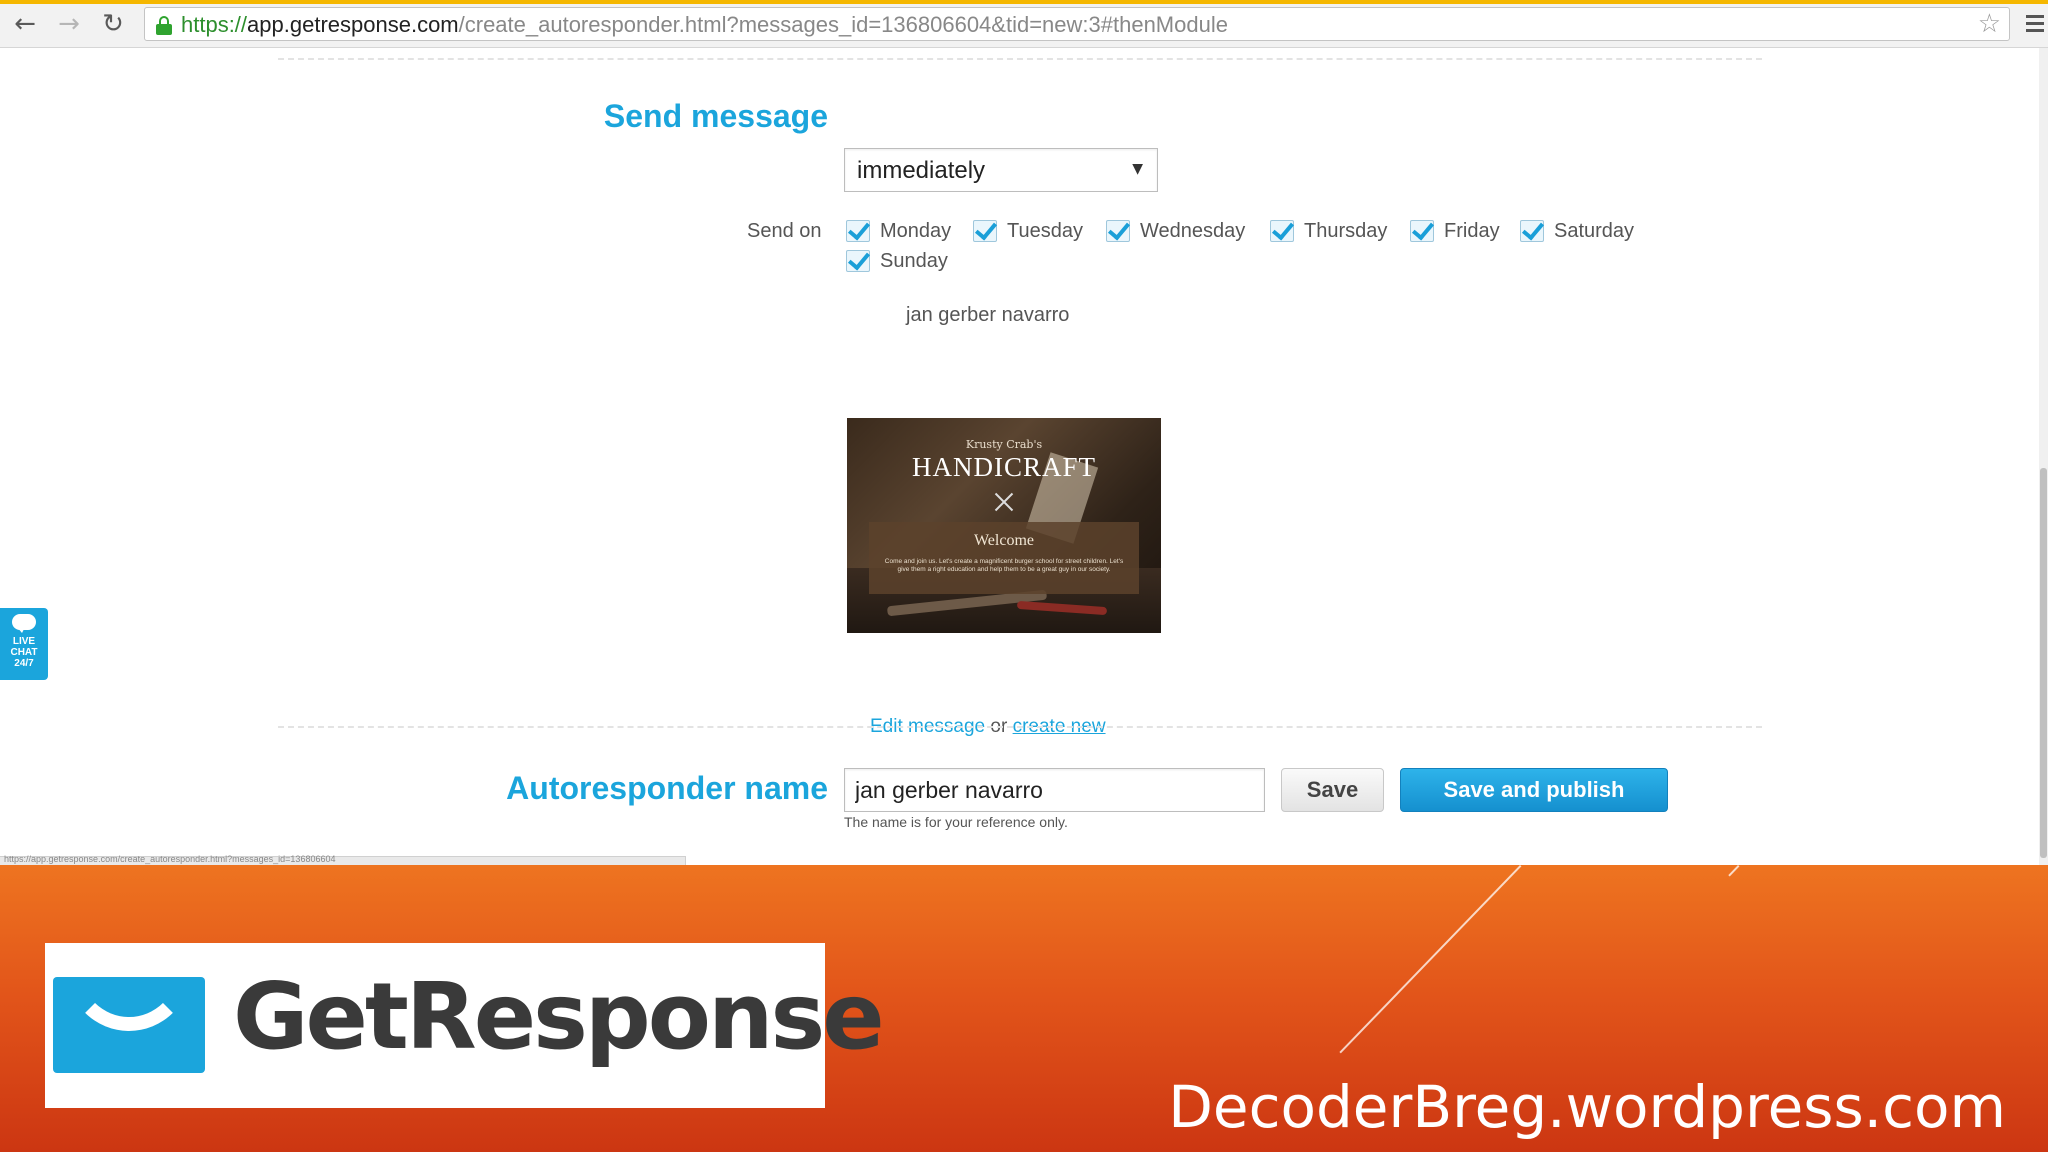 This screenshot has width=2048, height=1152. Describe the element at coordinates (914, 261) in the screenshot. I see `day-label: Sunday` at that location.